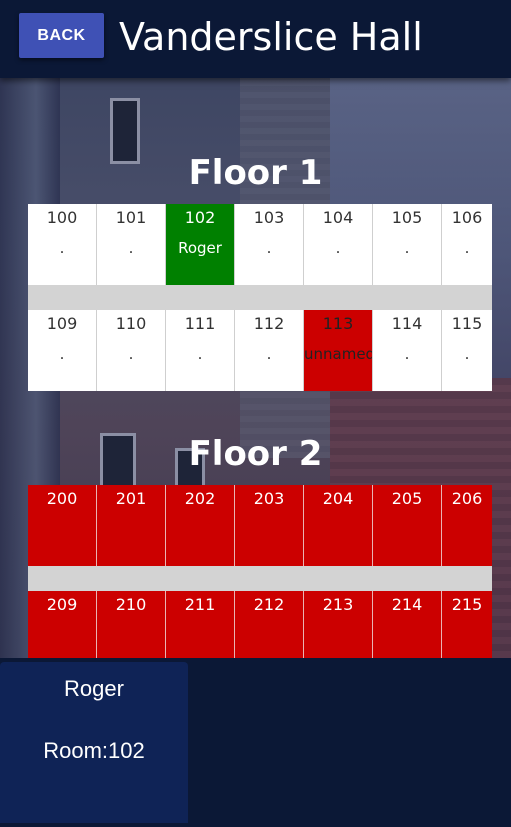 This screenshot has width=511, height=827. I want to click on room-number: 203, so click(269, 498).